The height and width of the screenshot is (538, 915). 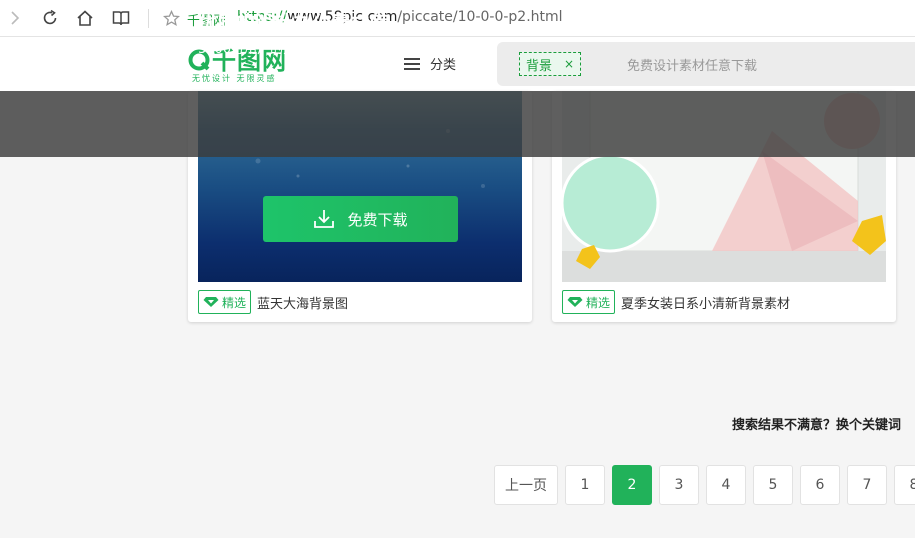 I want to click on menu-icon, so click(x=412, y=63).